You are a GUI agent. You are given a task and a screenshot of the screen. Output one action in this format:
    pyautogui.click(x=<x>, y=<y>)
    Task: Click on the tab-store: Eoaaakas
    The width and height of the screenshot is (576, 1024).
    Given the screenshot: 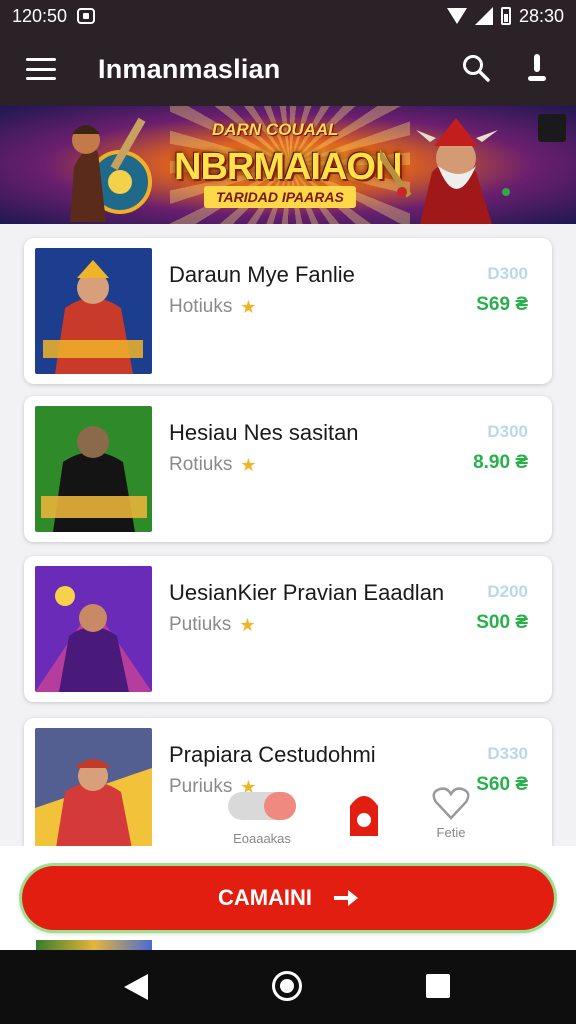 What is the action you would take?
    pyautogui.click(x=262, y=816)
    